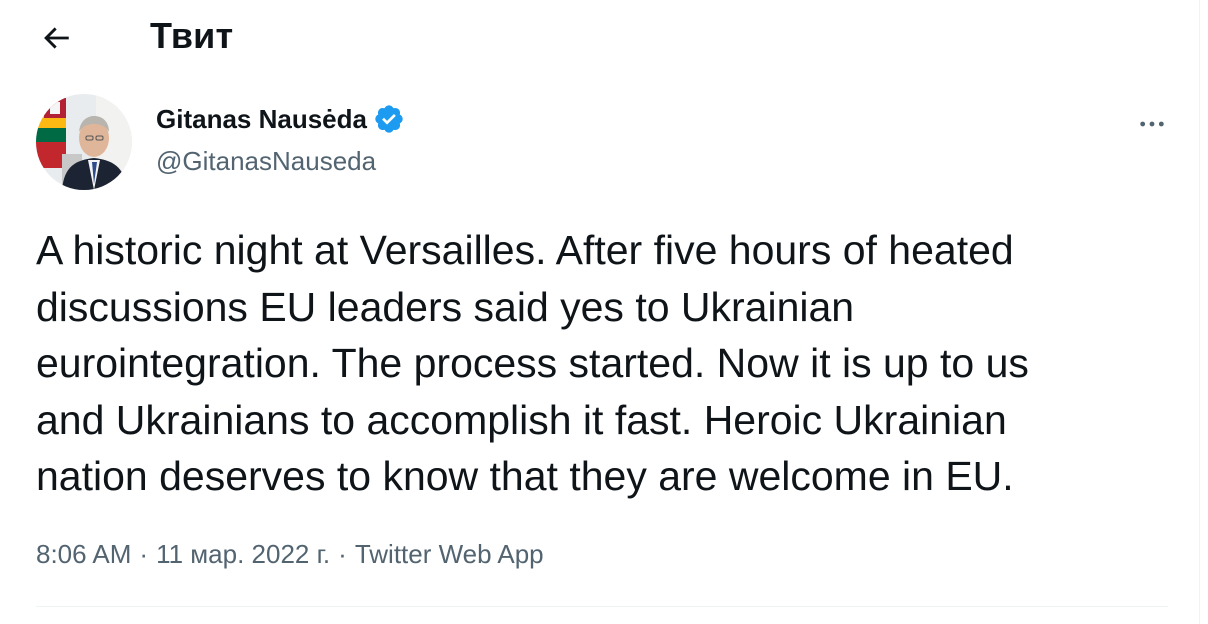 This screenshot has width=1208, height=624. I want to click on verified-badge-icon, so click(389, 119).